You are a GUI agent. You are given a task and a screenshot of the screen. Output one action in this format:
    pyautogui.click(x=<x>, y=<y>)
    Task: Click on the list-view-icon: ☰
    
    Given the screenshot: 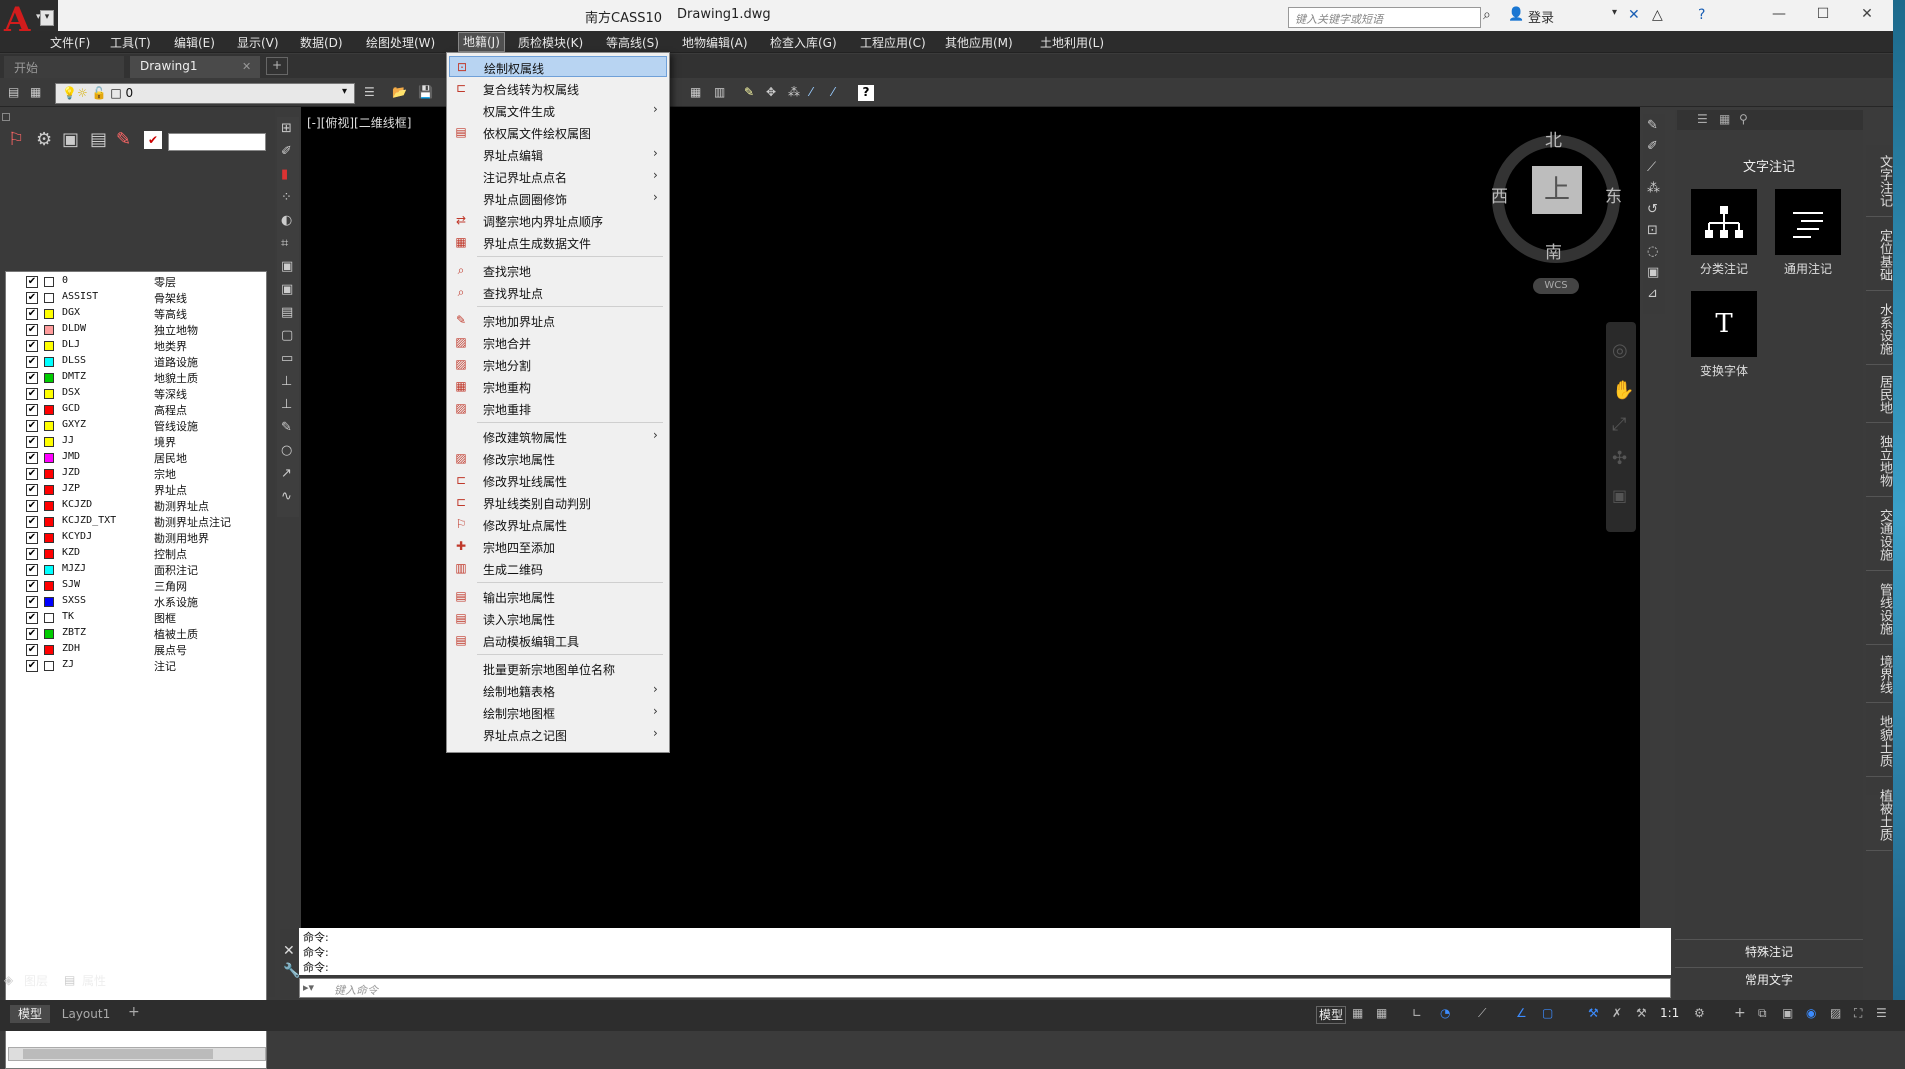 What is the action you would take?
    pyautogui.click(x=1702, y=119)
    